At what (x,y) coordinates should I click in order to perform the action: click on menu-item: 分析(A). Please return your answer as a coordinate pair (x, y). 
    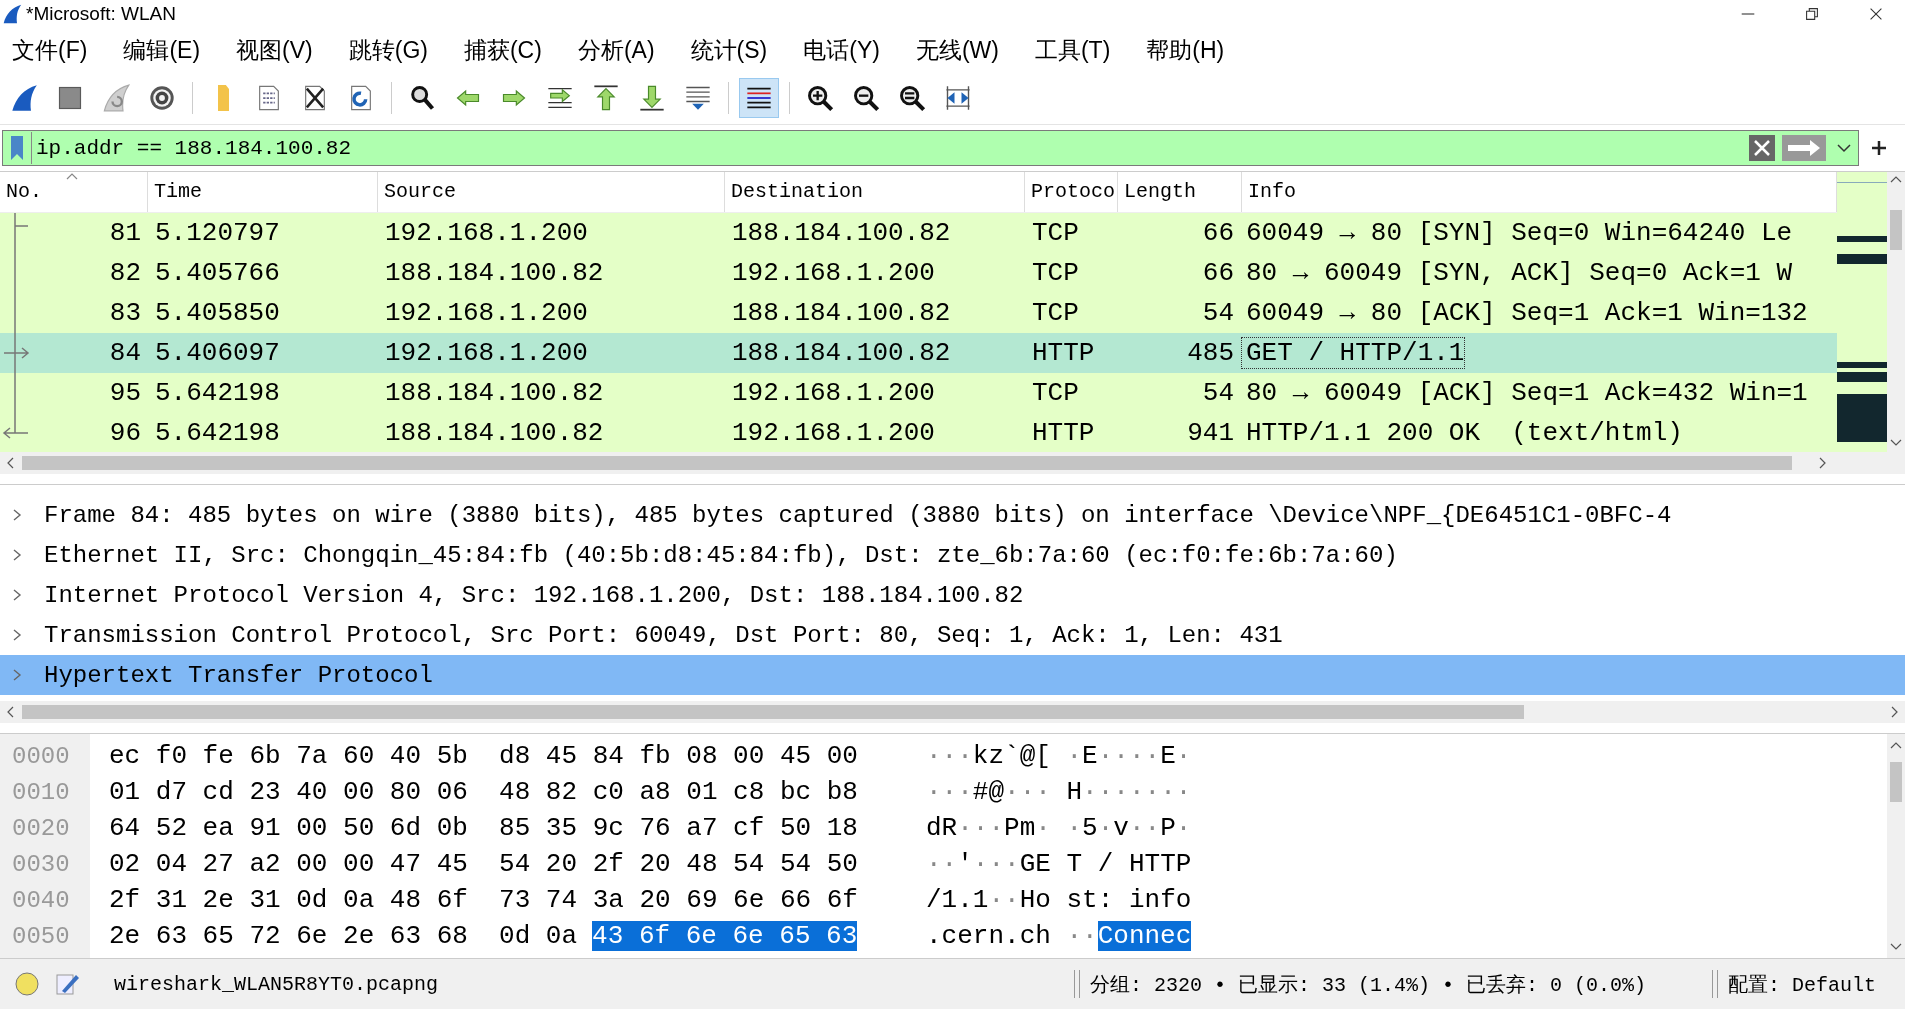
    Looking at the image, I should click on (622, 50).